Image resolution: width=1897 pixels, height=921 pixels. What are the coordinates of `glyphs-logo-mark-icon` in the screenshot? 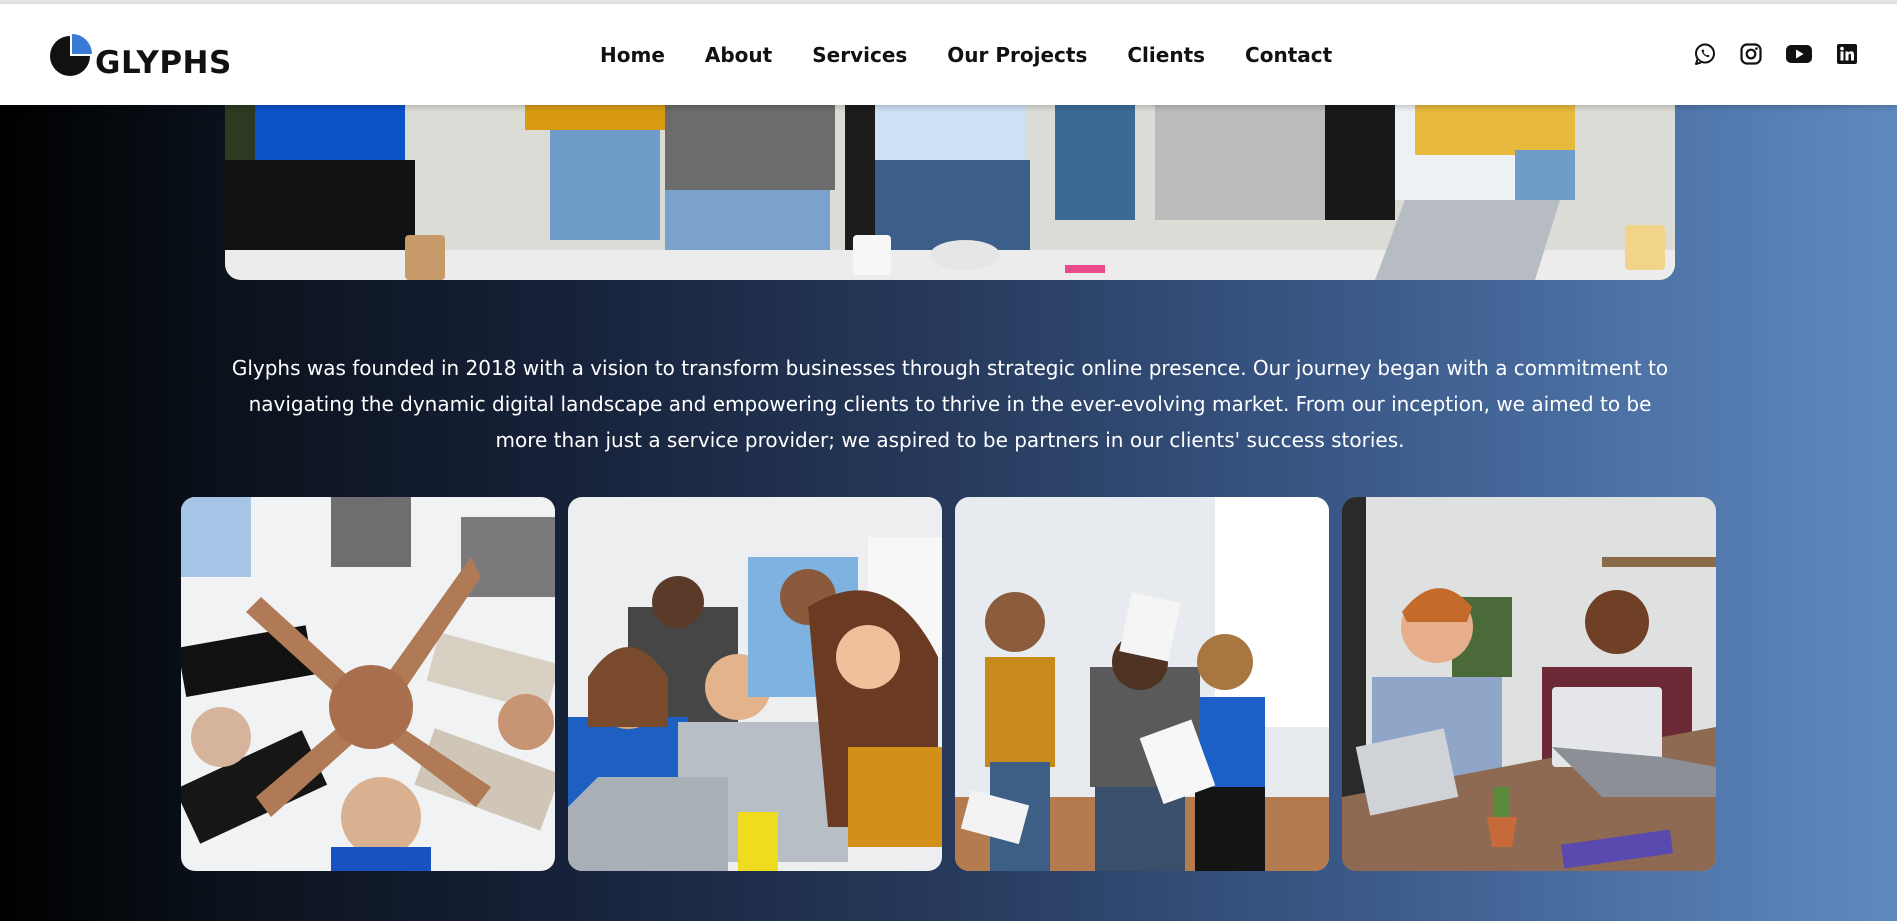 It's located at (70, 56).